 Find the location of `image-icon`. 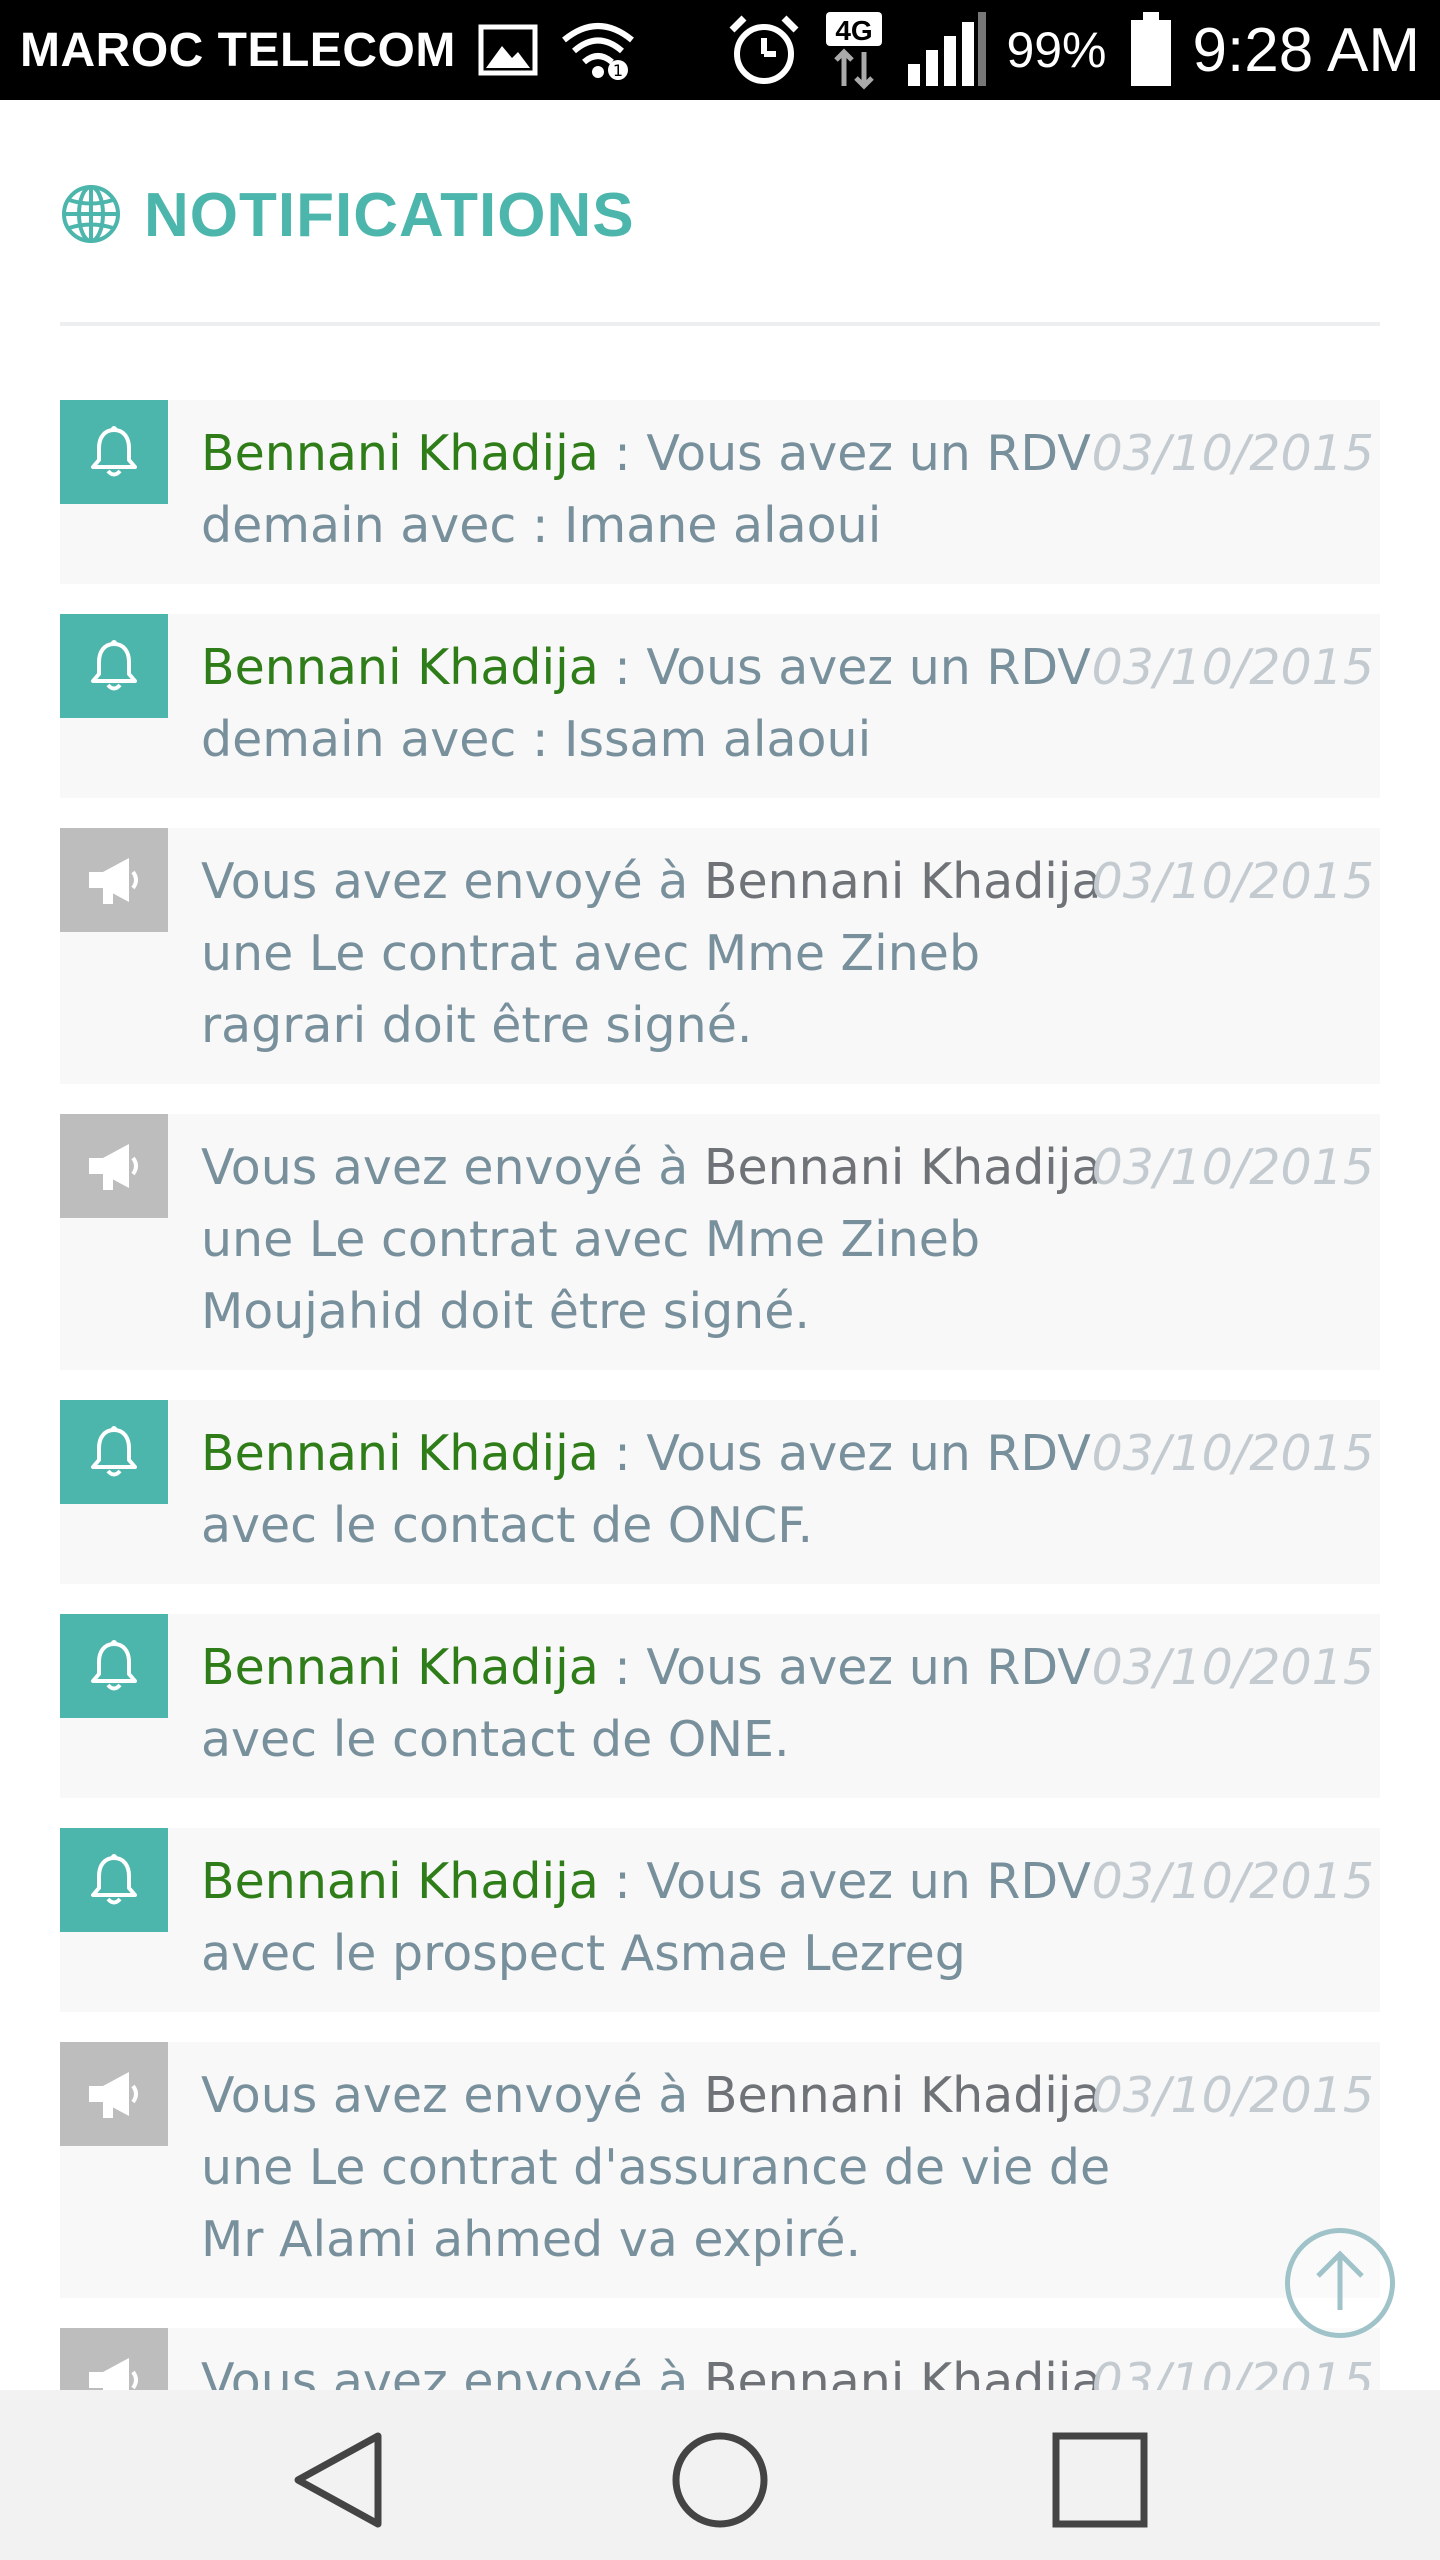

image-icon is located at coordinates (508, 50).